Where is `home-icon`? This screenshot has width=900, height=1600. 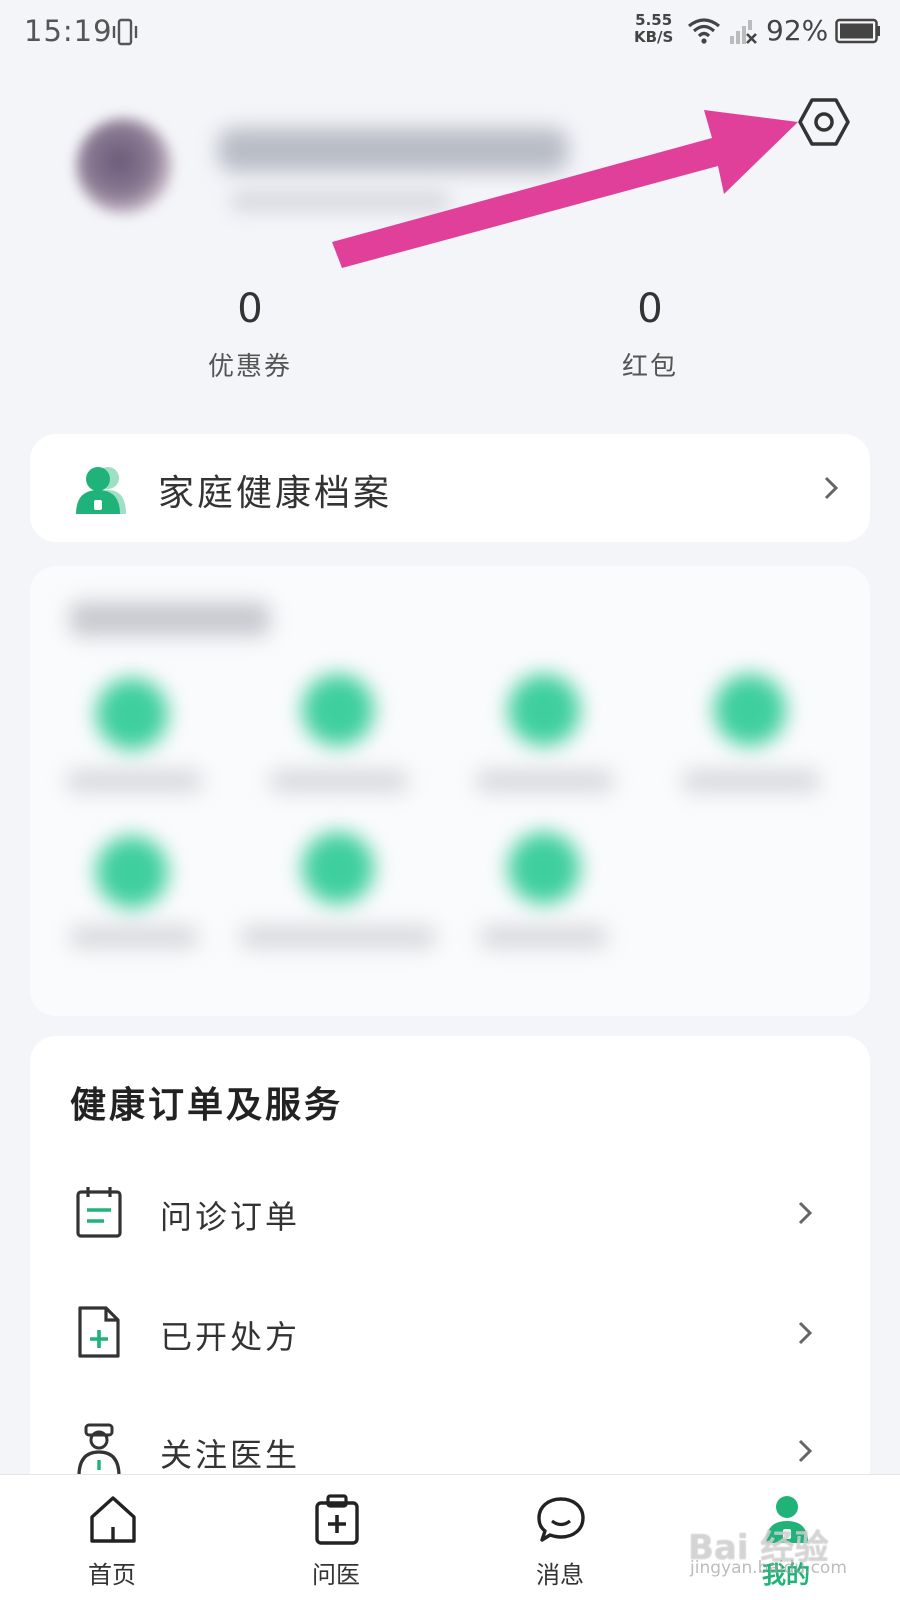 home-icon is located at coordinates (113, 1519).